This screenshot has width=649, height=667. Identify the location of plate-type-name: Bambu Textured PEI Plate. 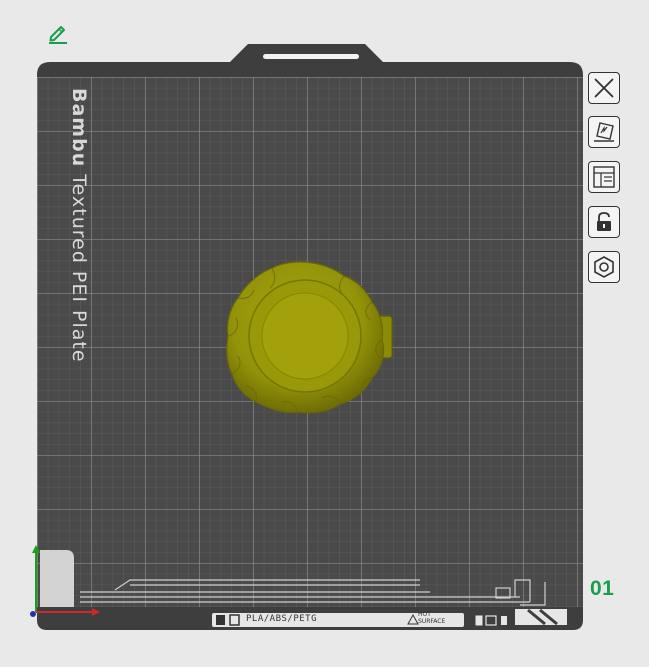
(79, 225).